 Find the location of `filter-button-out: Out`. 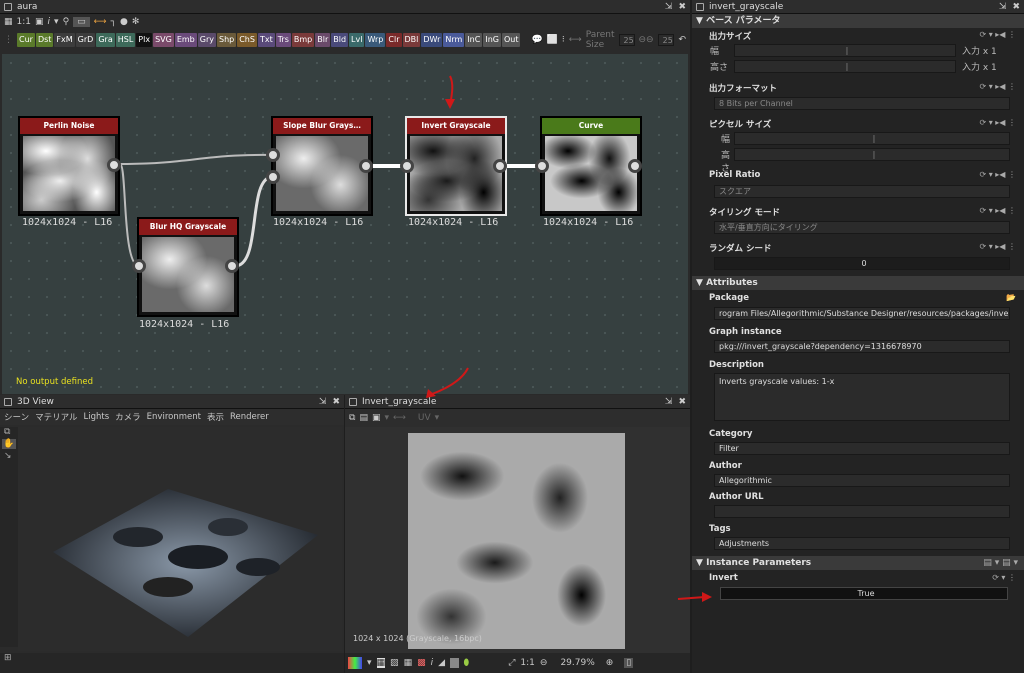

filter-button-out: Out is located at coordinates (511, 40).